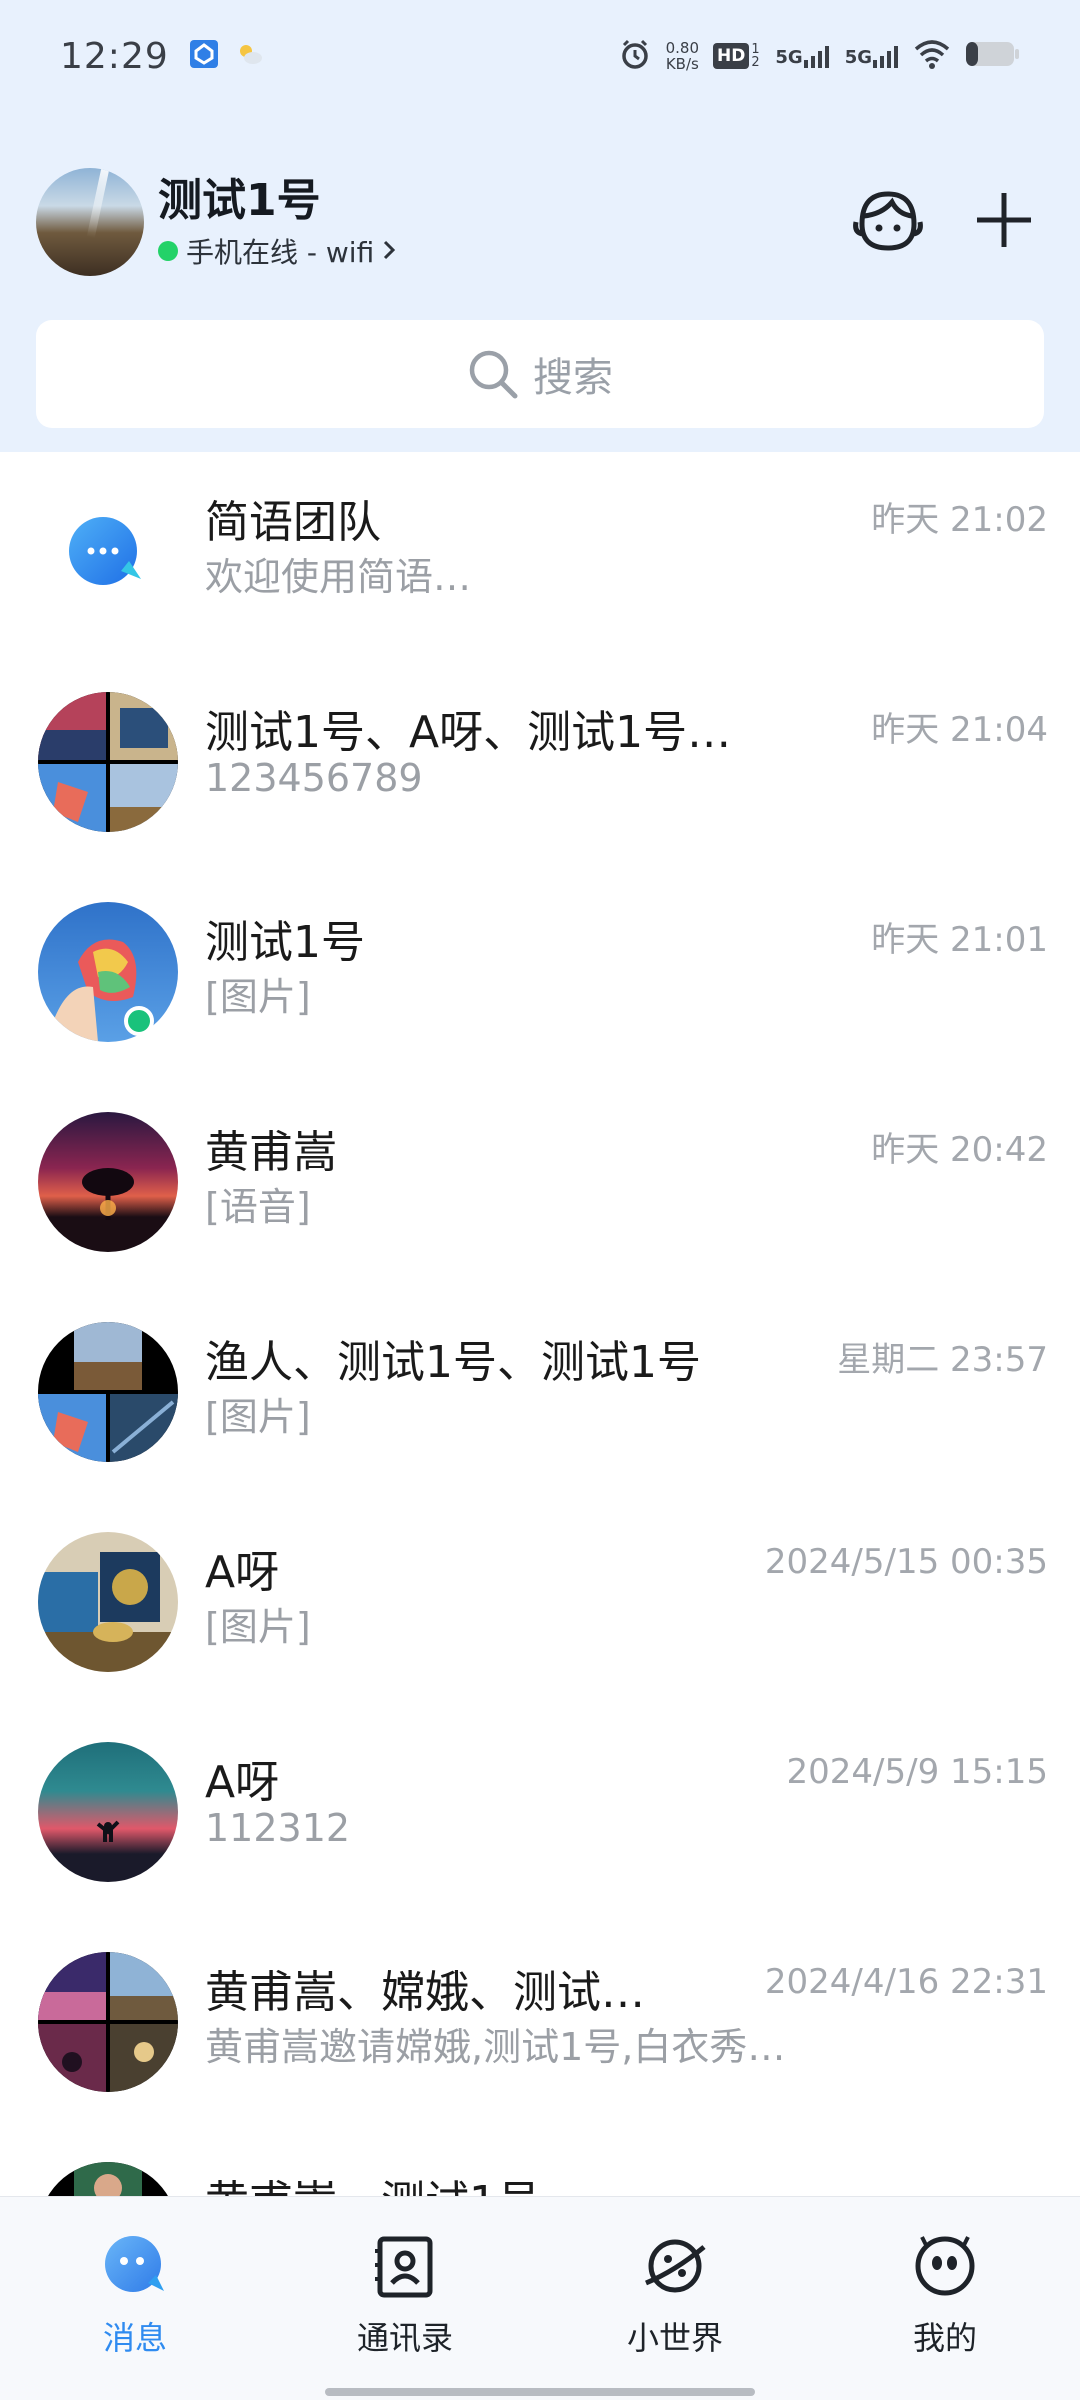 The width and height of the screenshot is (1080, 2400). Describe the element at coordinates (389, 251) in the screenshot. I see `chevron-right-icon` at that location.